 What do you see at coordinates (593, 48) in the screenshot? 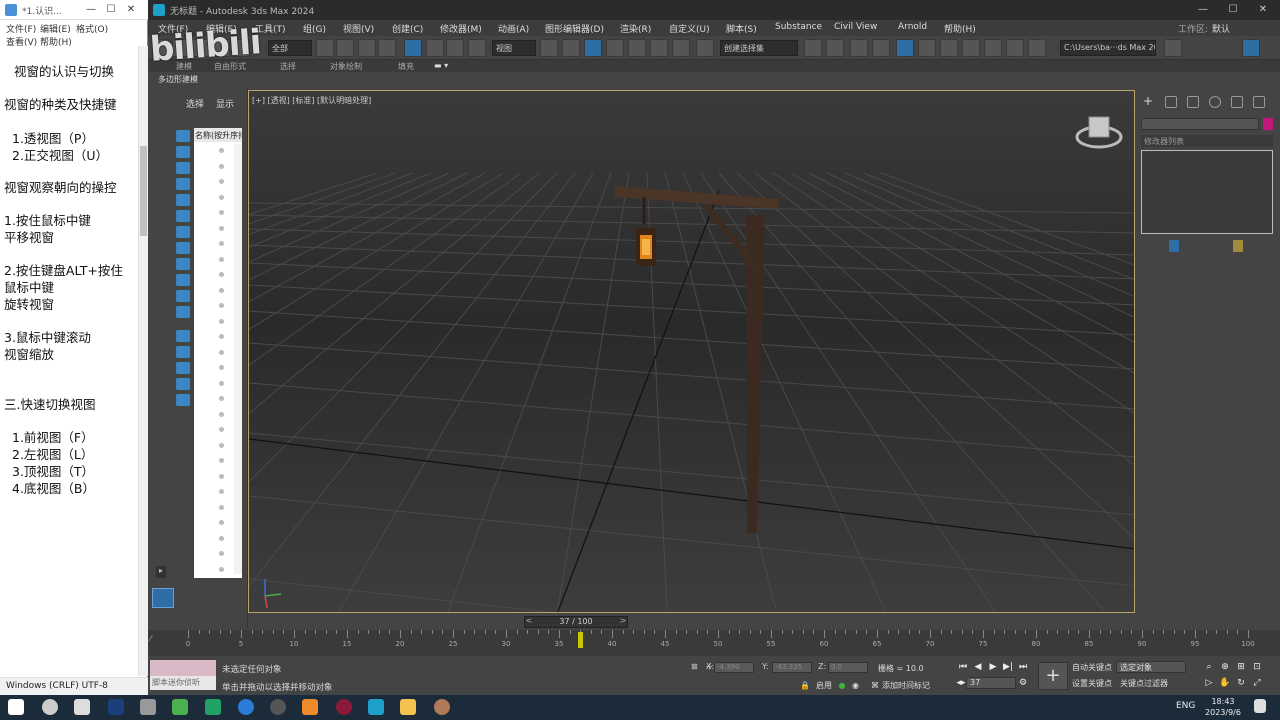
I see `keyboard-shortcut-icon` at bounding box center [593, 48].